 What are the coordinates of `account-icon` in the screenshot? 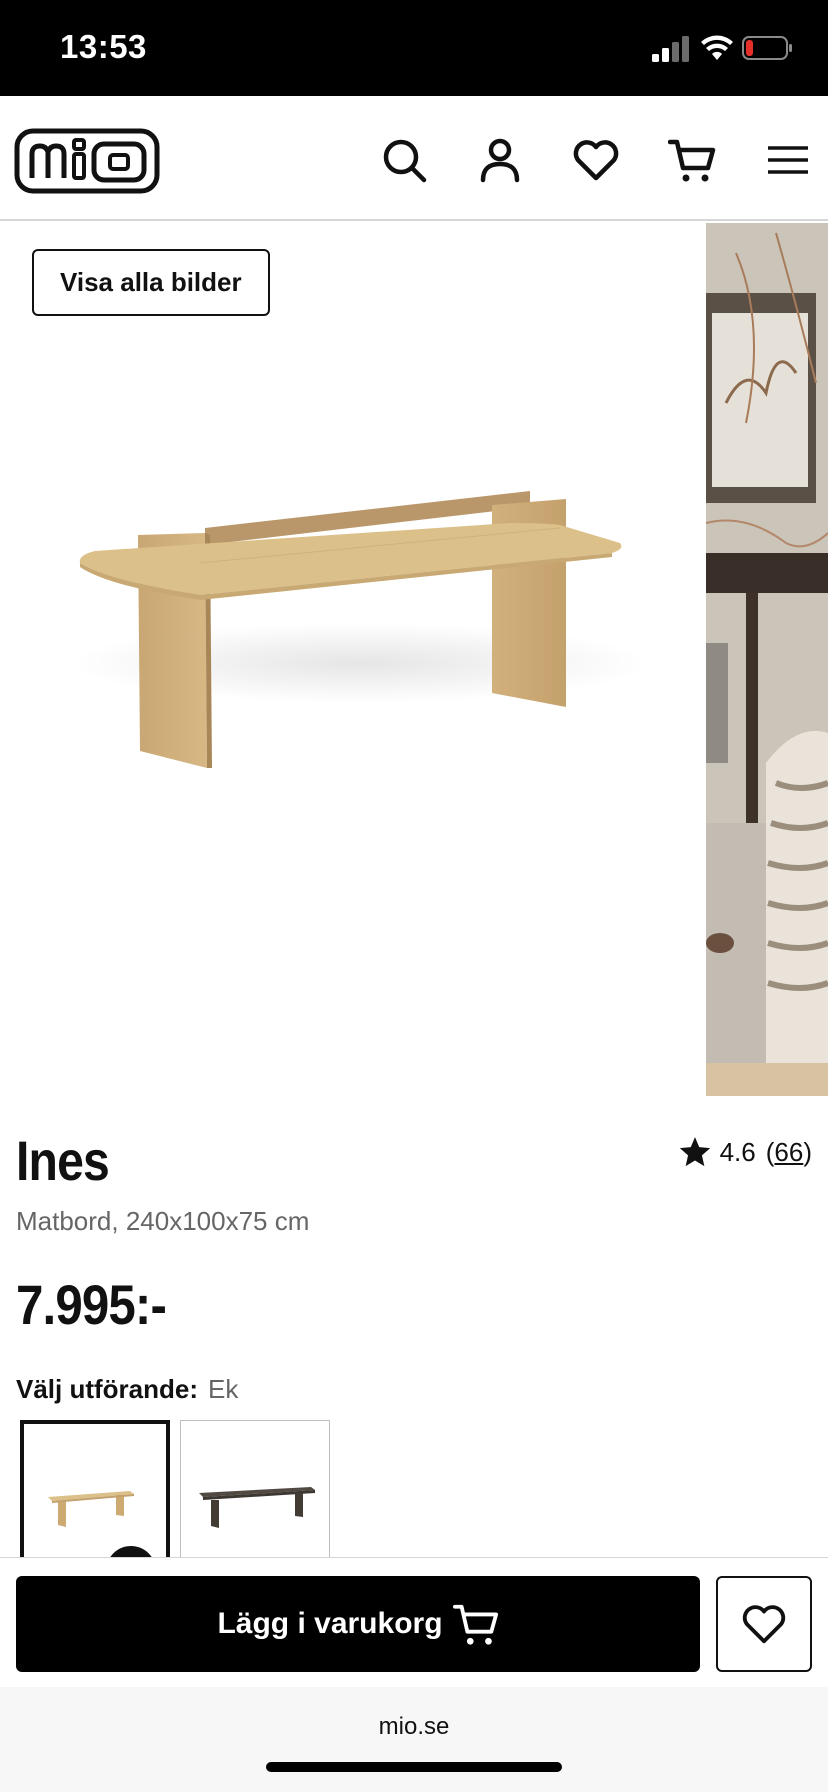 It's located at (500, 160).